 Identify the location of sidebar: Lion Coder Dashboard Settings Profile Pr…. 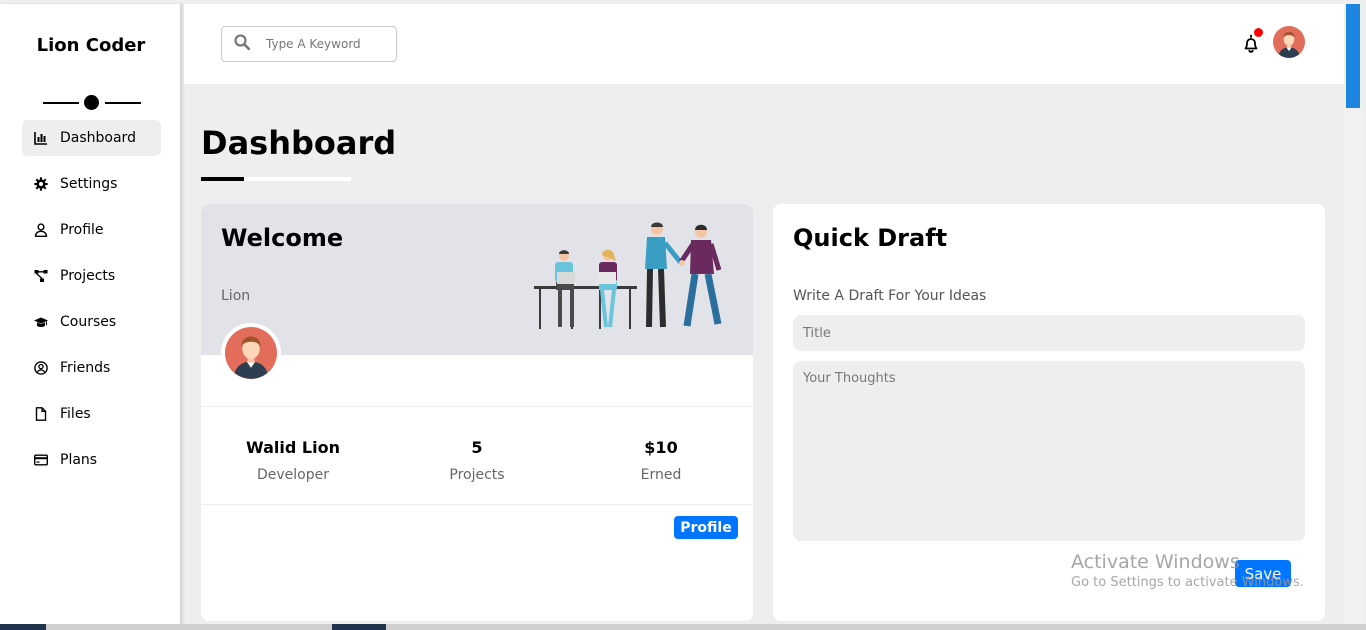
(91, 314).